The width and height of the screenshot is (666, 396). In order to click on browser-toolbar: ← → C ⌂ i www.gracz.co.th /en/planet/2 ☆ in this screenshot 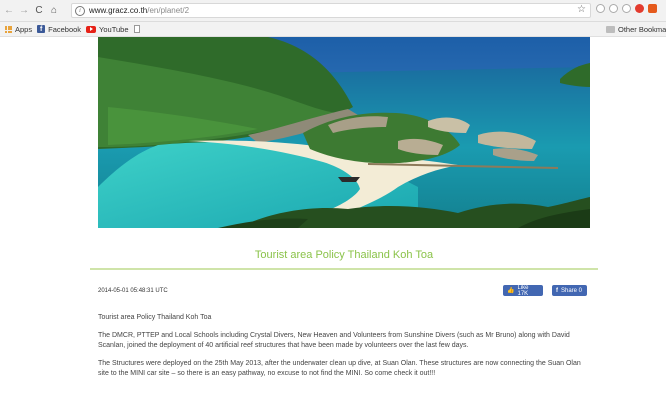, I will do `click(333, 11)`.